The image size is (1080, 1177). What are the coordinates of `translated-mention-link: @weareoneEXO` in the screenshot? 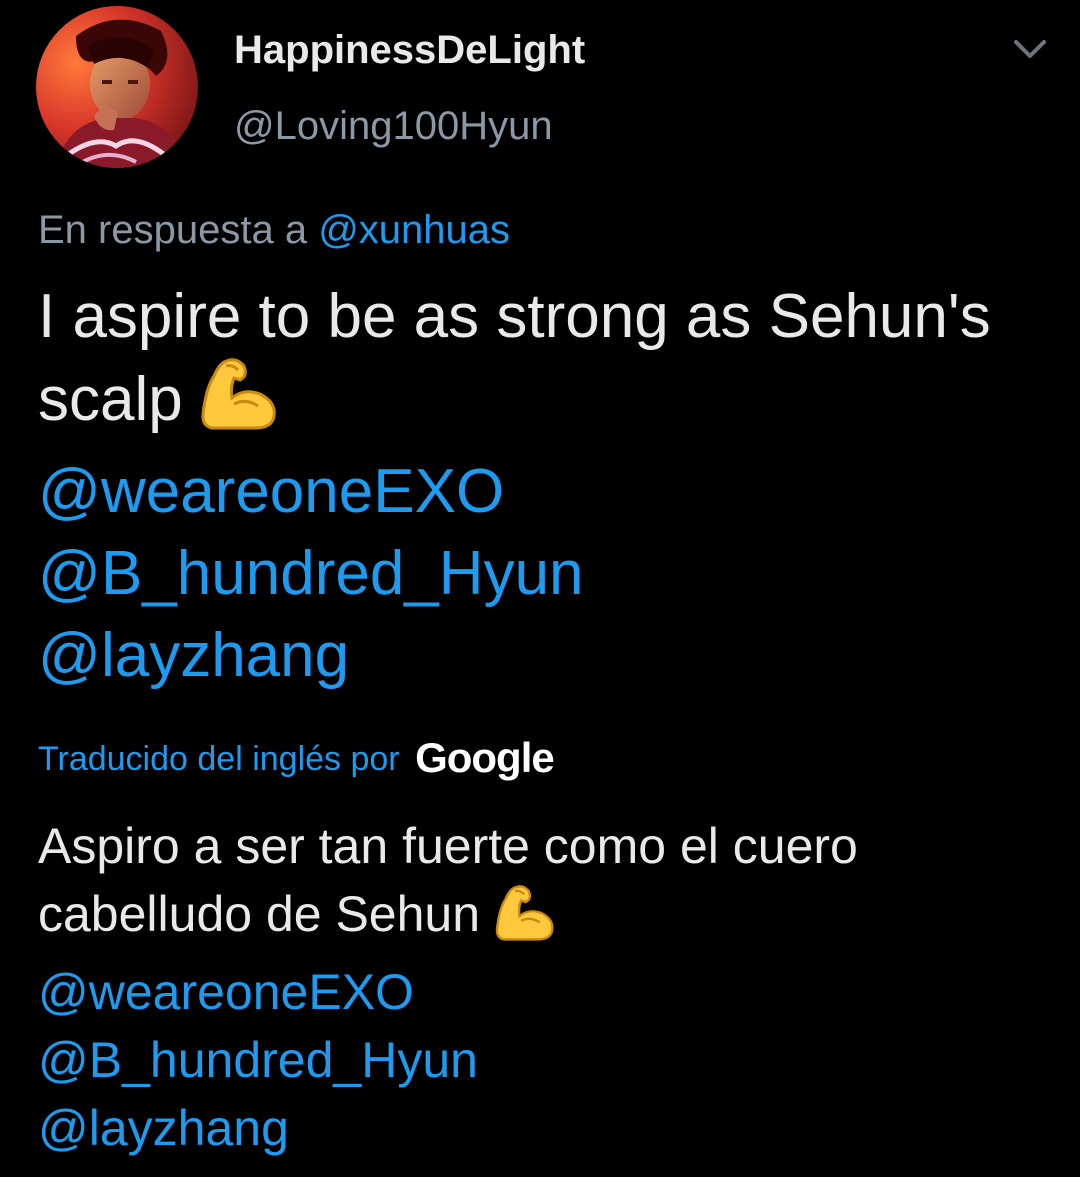 It's located at (543, 992).